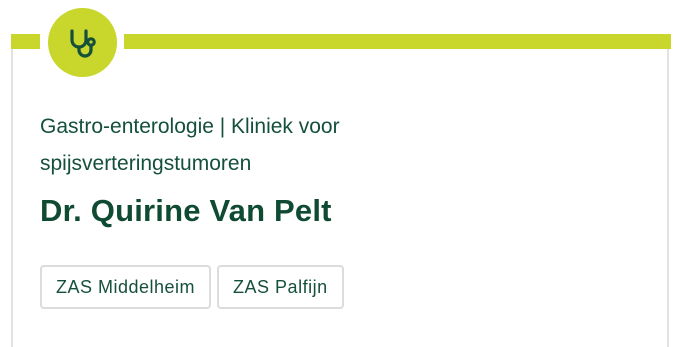 Image resolution: width=678 pixels, height=347 pixels. I want to click on location-tags: ZAS Middelheim ZAS Palfijn, so click(192, 287).